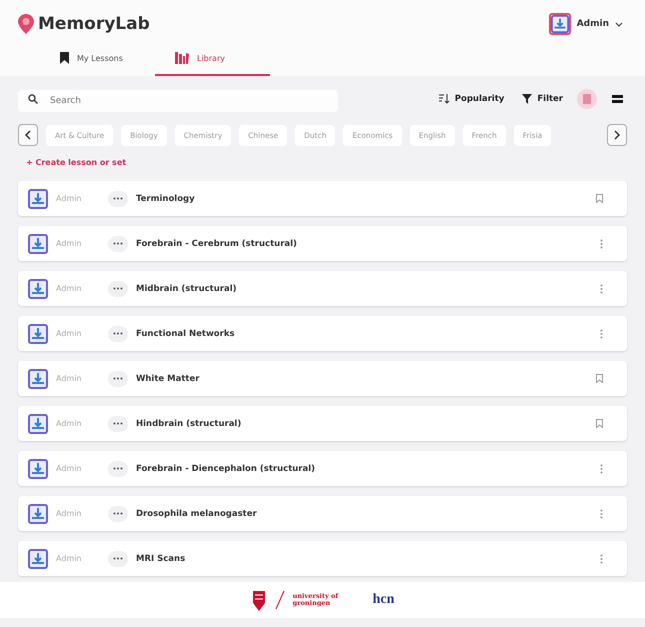 This screenshot has width=645, height=627. Describe the element at coordinates (76, 162) in the screenshot. I see `create-lesson-link: + Create lesson or set` at that location.